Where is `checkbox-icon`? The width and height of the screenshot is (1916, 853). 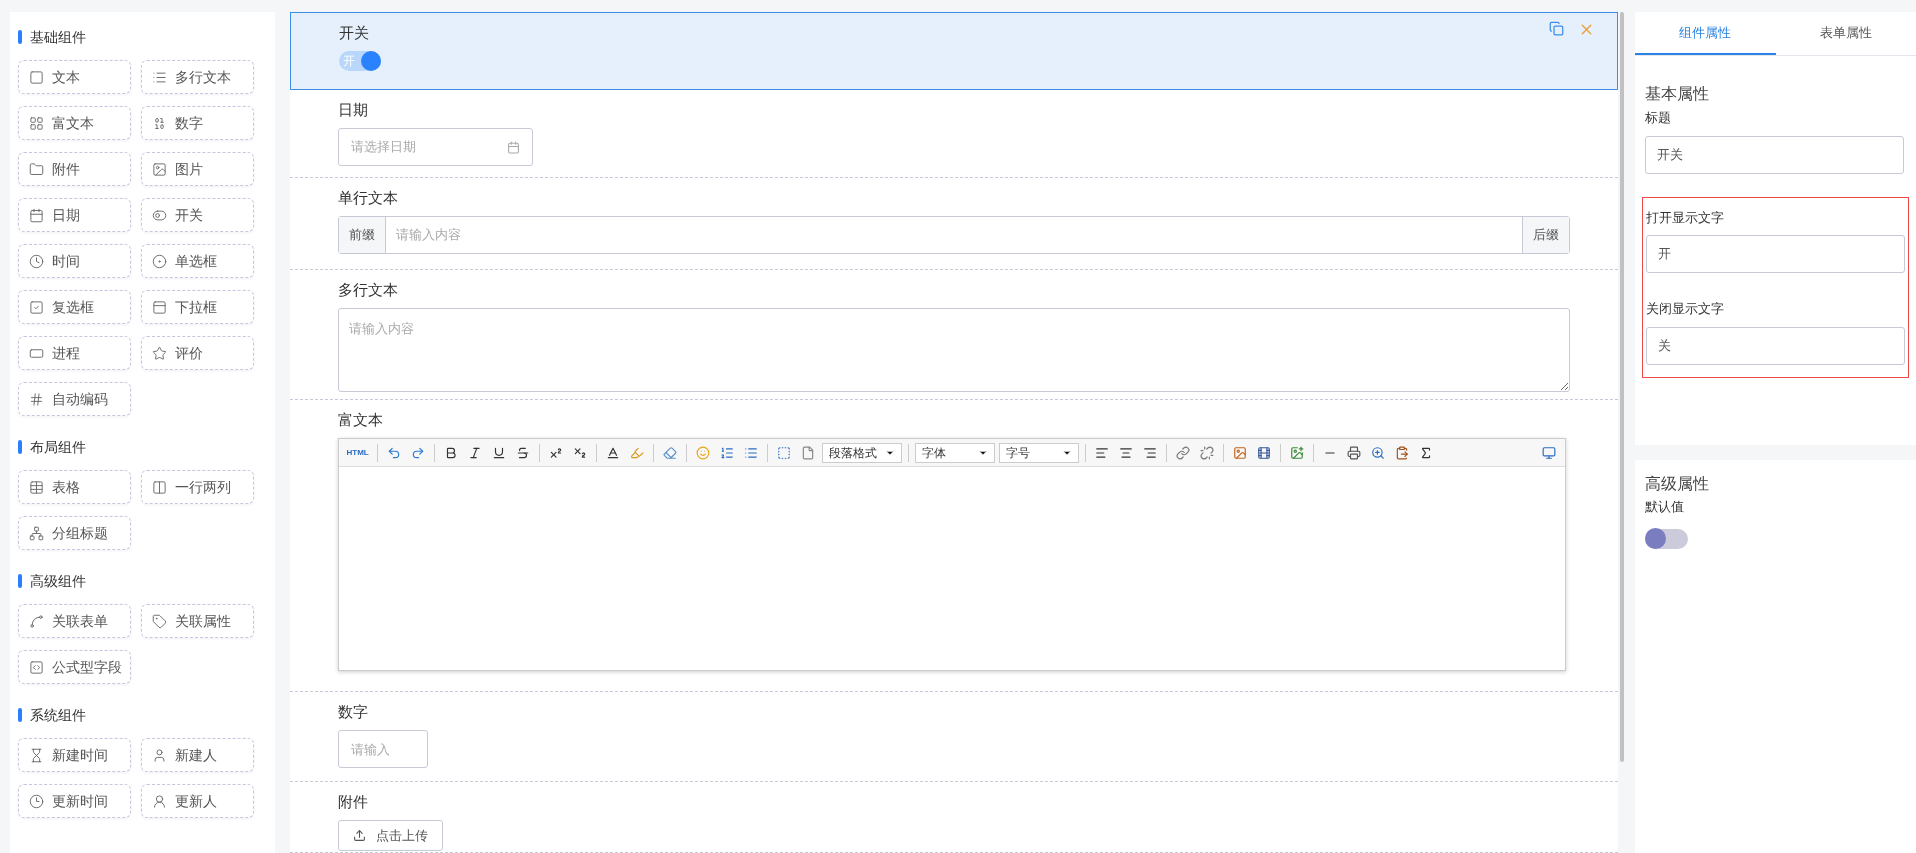
checkbox-icon is located at coordinates (36, 307).